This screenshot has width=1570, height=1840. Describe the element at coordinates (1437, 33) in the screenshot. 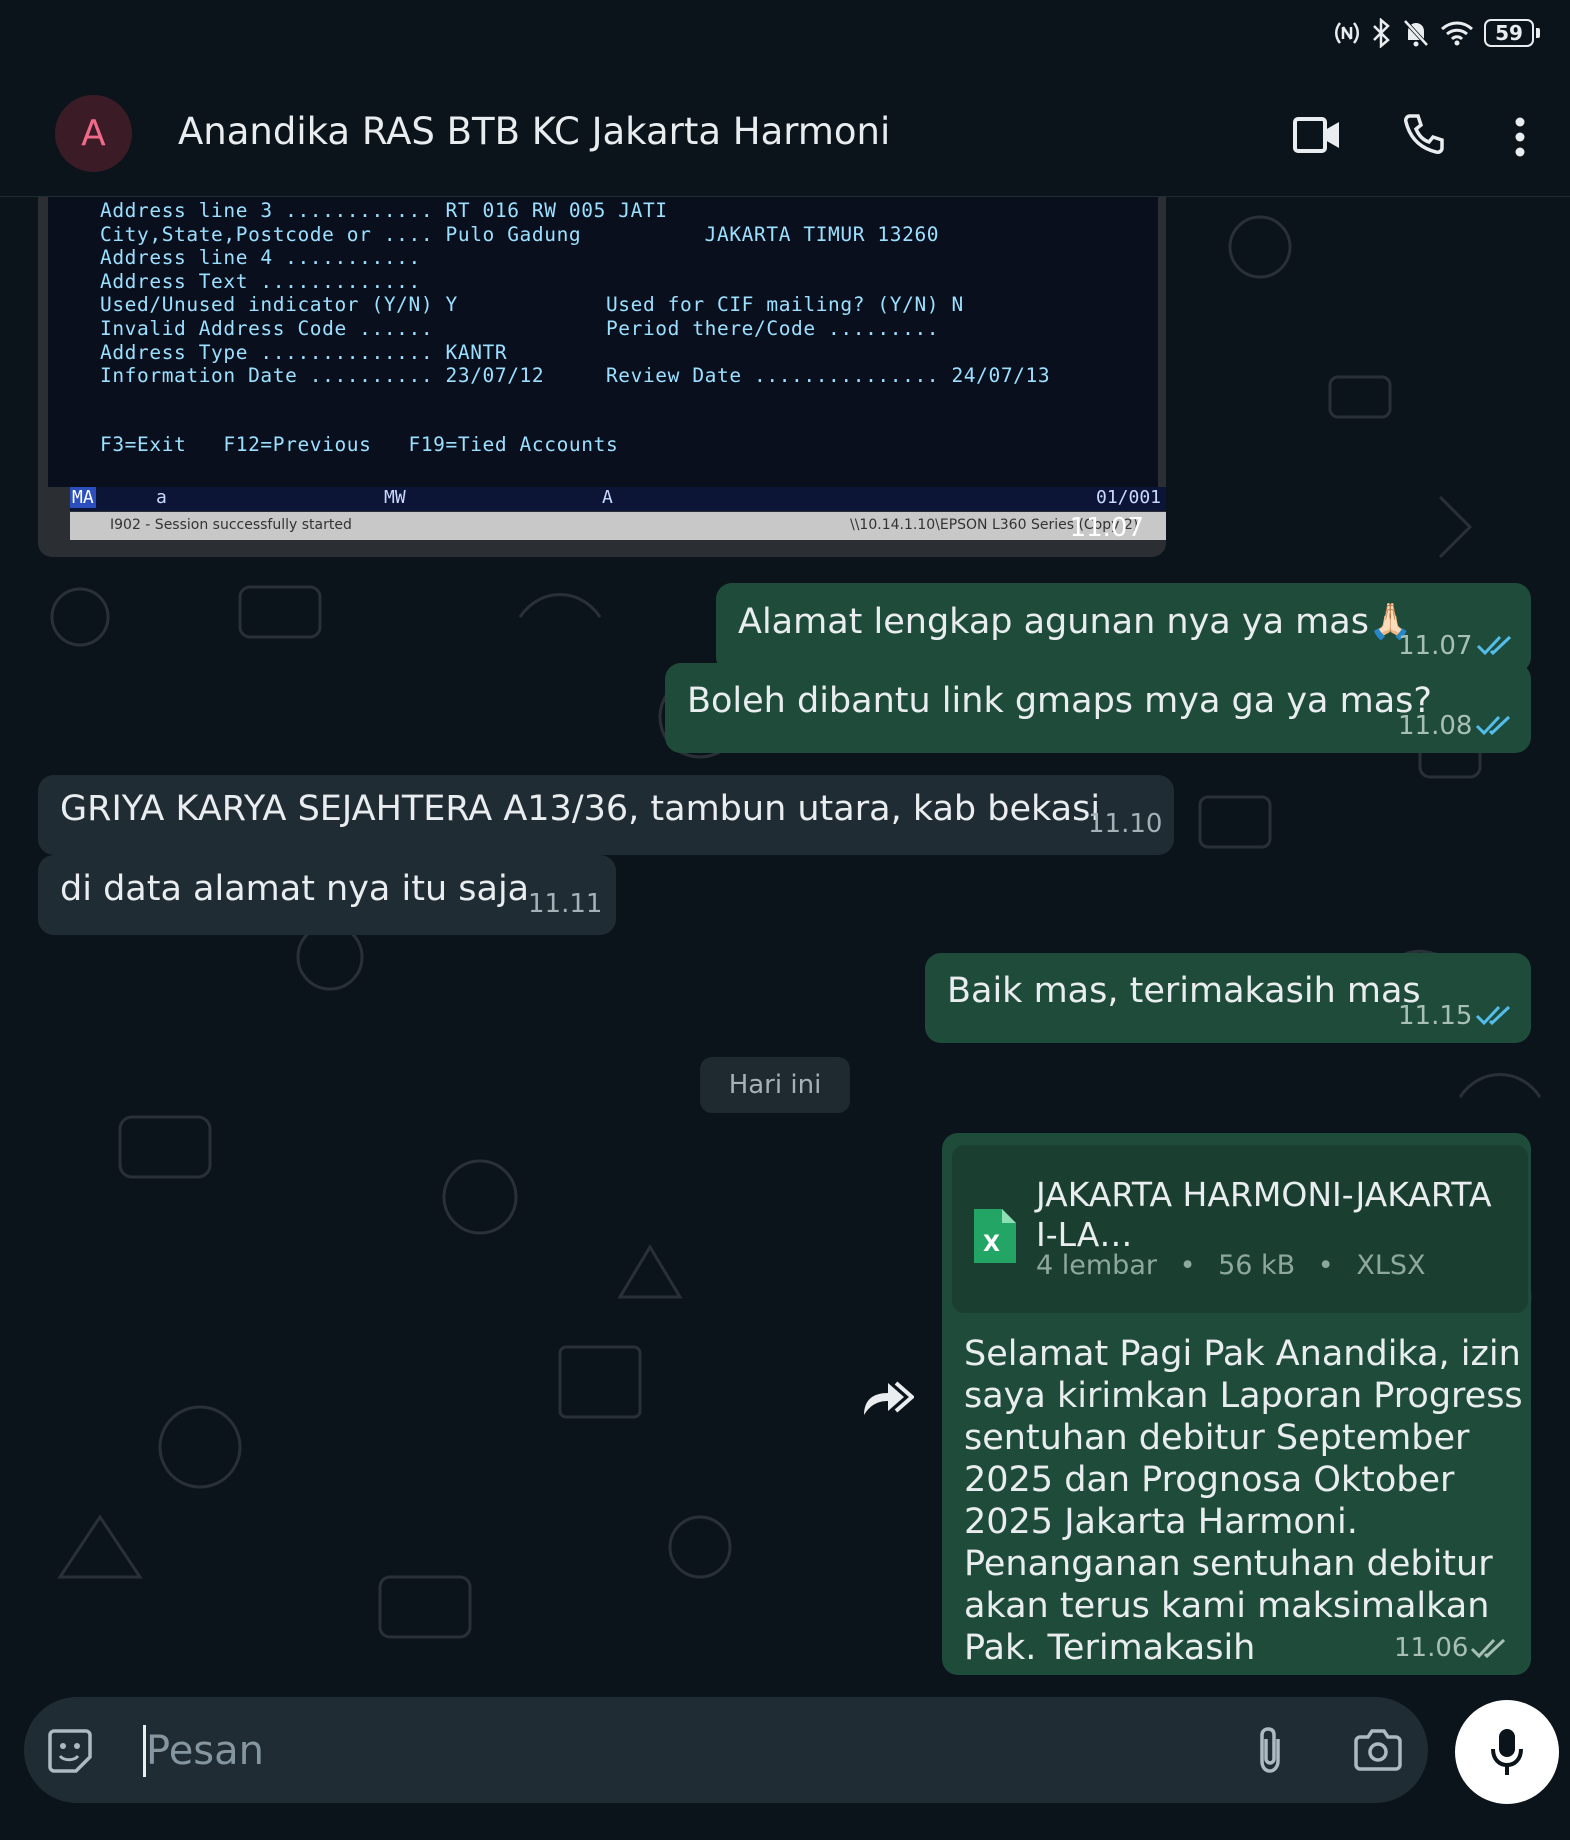

I see `status-icons: 59` at that location.